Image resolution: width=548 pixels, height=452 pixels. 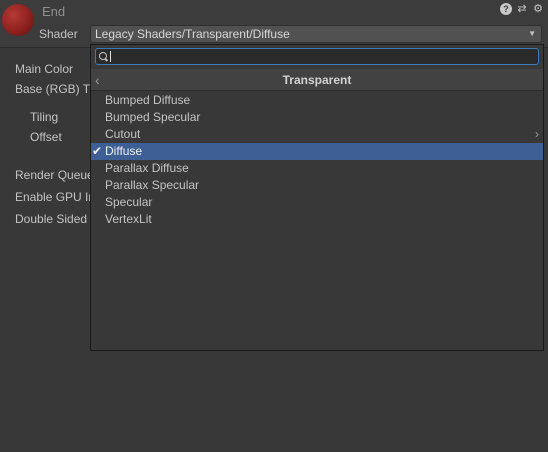 I want to click on list-item-parallax-specular: Parallax Specular, so click(x=317, y=185).